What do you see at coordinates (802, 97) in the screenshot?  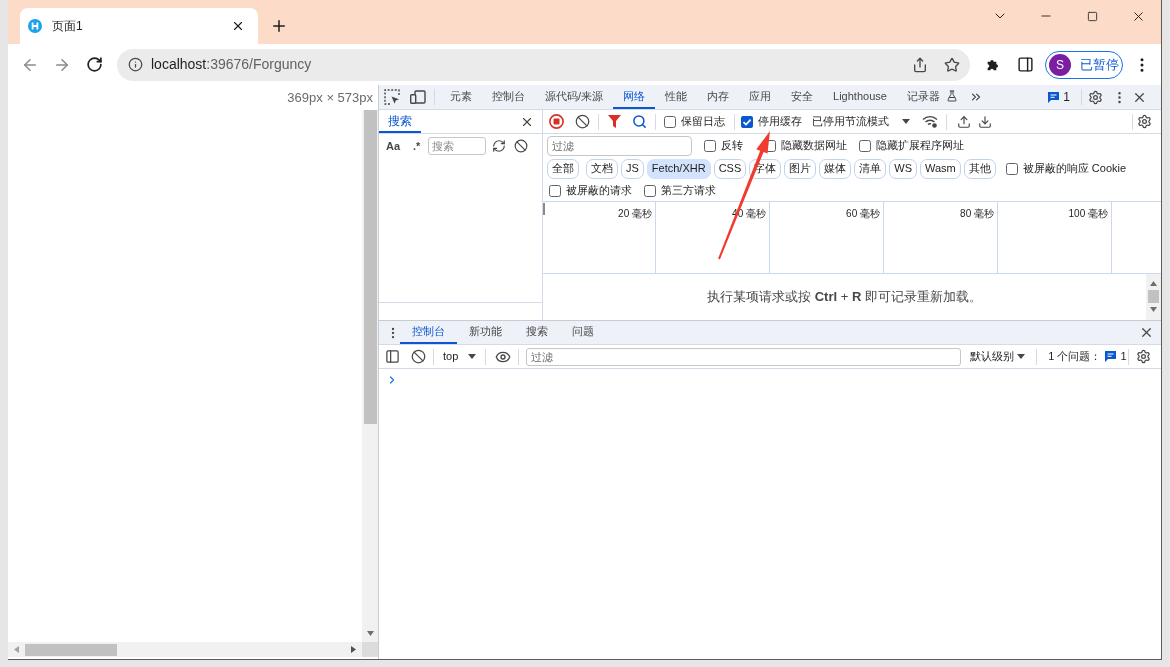 I see `panel-tab: 安全` at bounding box center [802, 97].